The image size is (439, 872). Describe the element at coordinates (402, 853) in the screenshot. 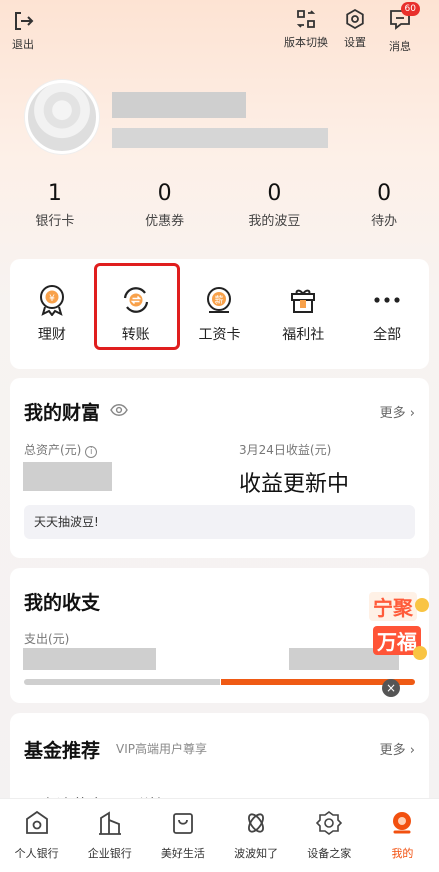

I see `tab-label: 我的` at that location.